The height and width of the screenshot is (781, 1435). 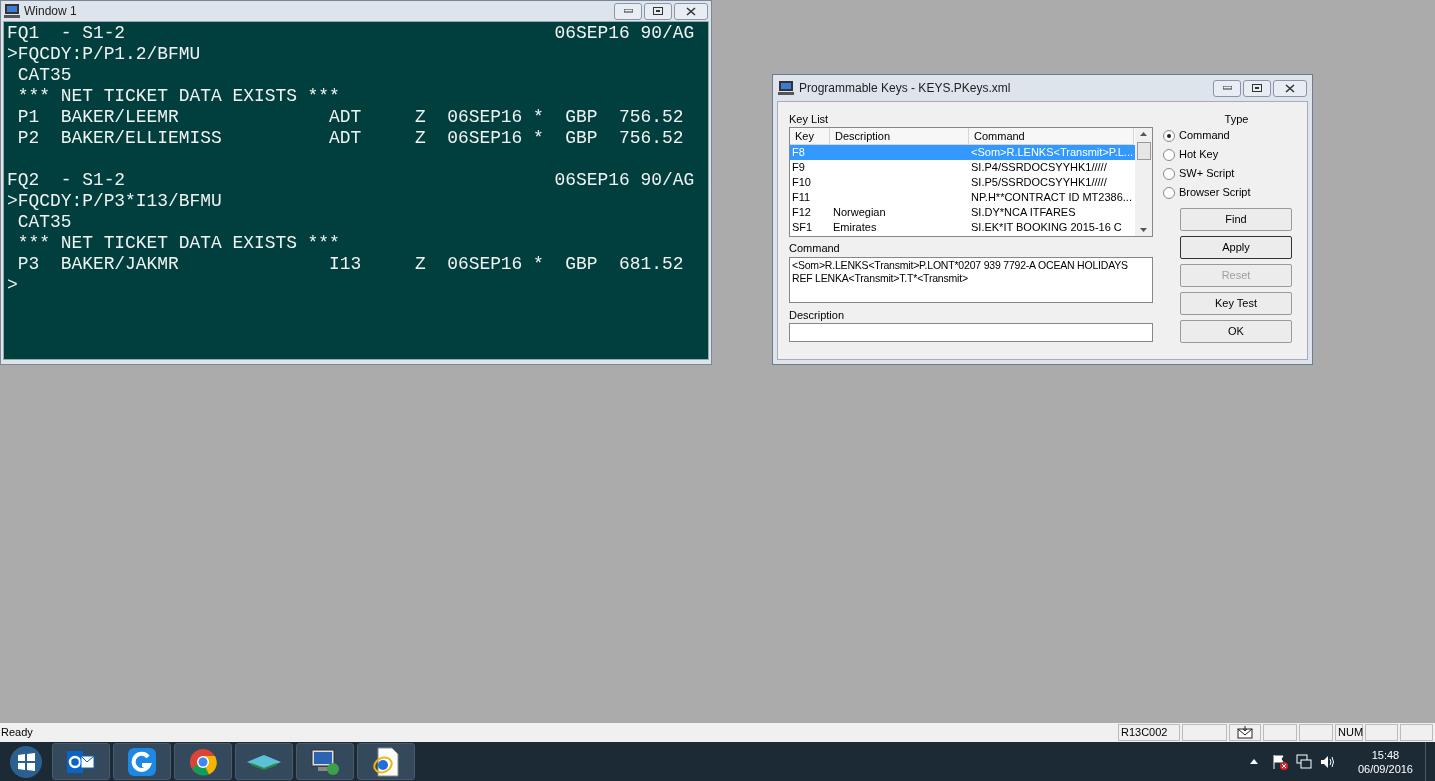 I want to click on key-list-row: F9 SI.P4/SSRDOCSYYHK1/////, so click(x=962, y=167).